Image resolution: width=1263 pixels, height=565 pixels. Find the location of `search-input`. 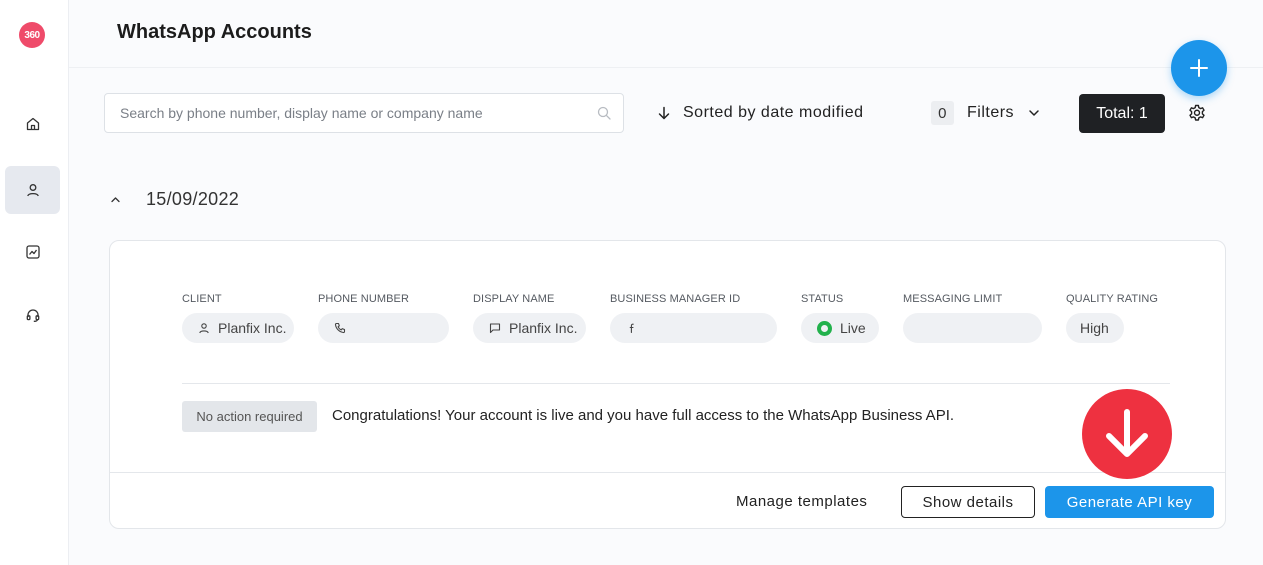

search-input is located at coordinates (340, 113).